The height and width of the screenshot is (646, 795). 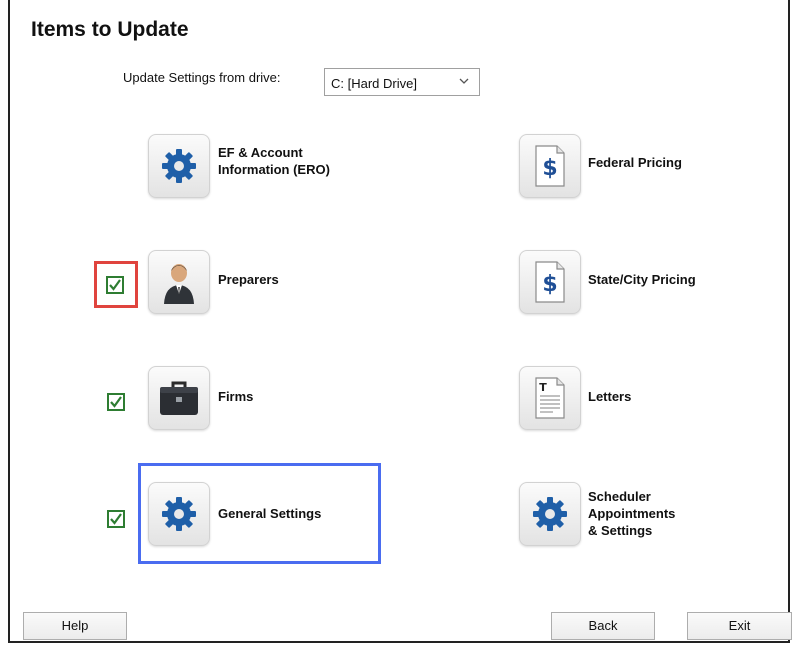 I want to click on state-city-pricing-button: $, so click(x=550, y=282).